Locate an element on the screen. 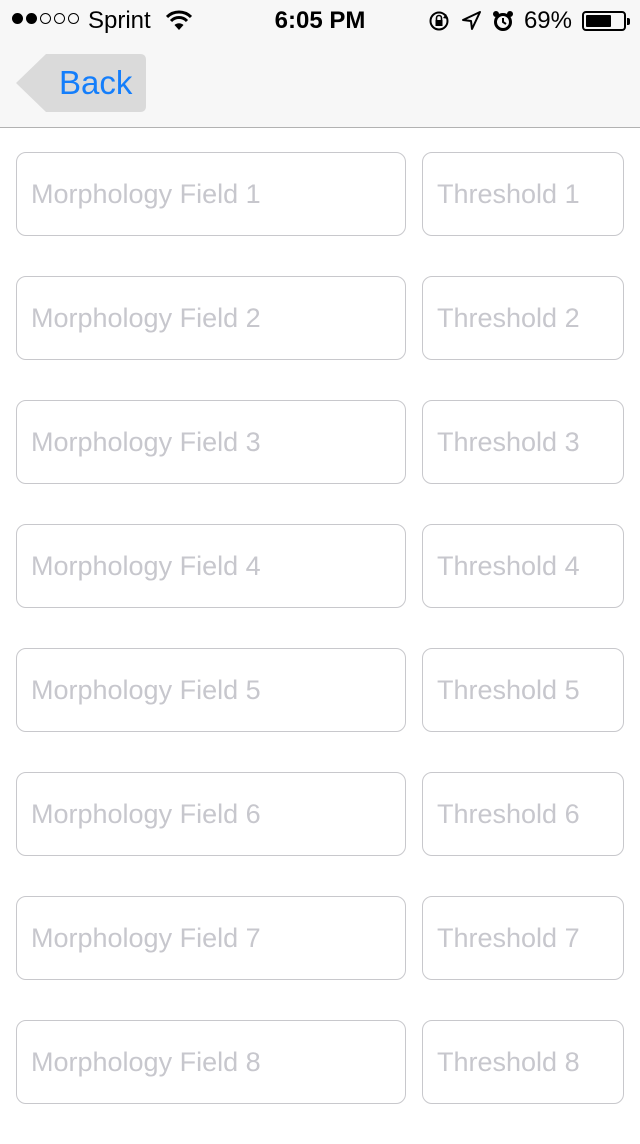 The image size is (640, 1144). status-indicators: 69% is located at coordinates (529, 21).